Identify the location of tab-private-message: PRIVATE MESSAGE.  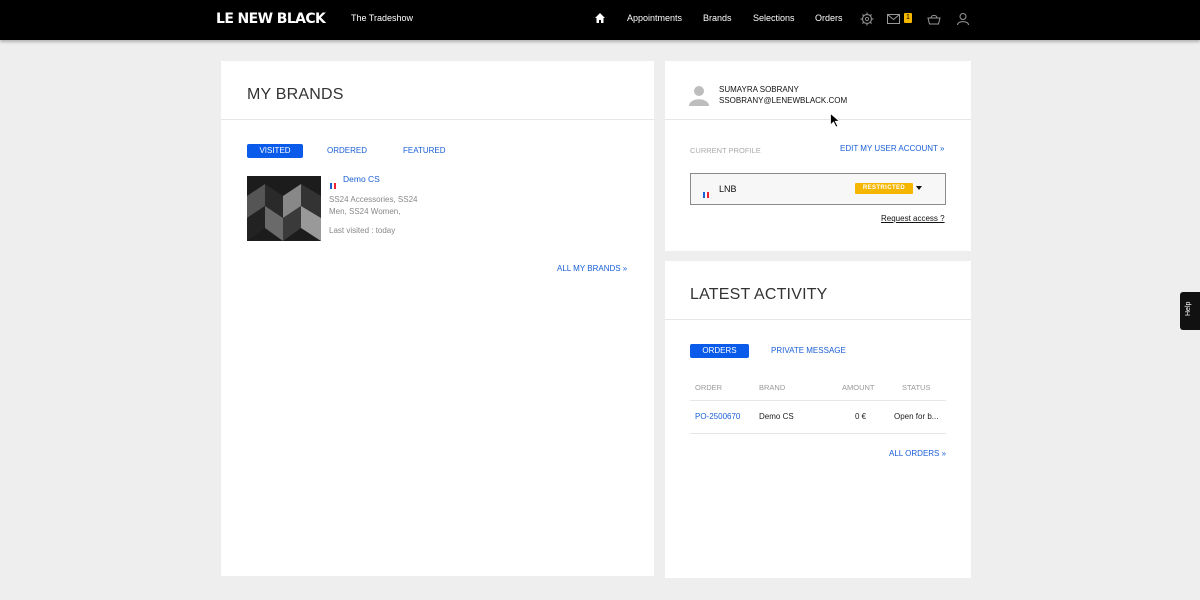
(808, 350).